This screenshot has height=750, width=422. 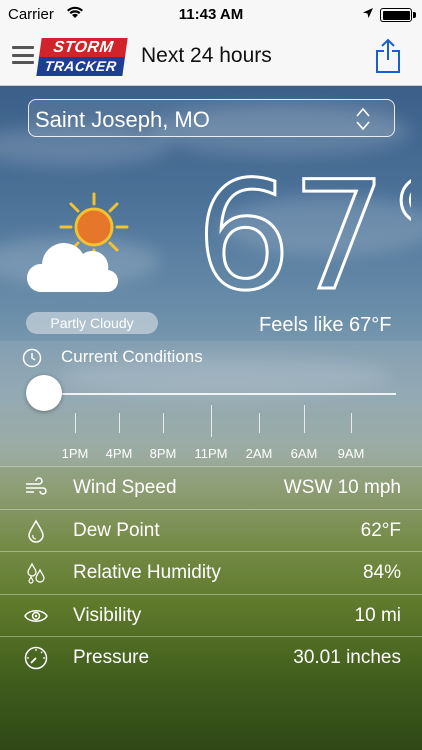 What do you see at coordinates (206, 55) in the screenshot?
I see `page-title: Next 24 hours` at bounding box center [206, 55].